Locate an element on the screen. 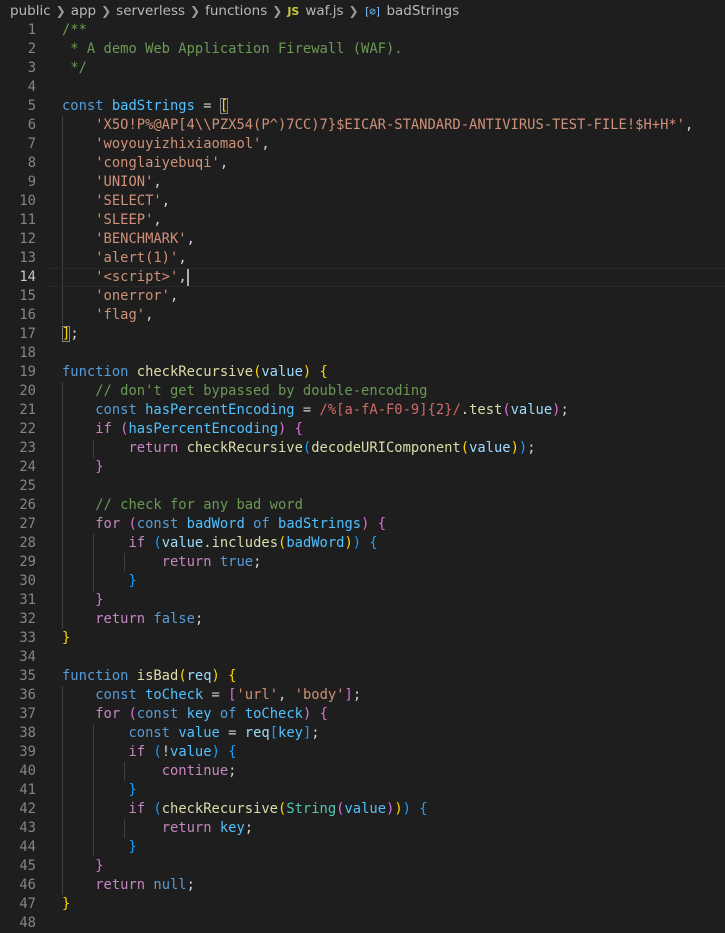 The width and height of the screenshot is (725, 933). code-line: 29 return true; is located at coordinates (362, 562).